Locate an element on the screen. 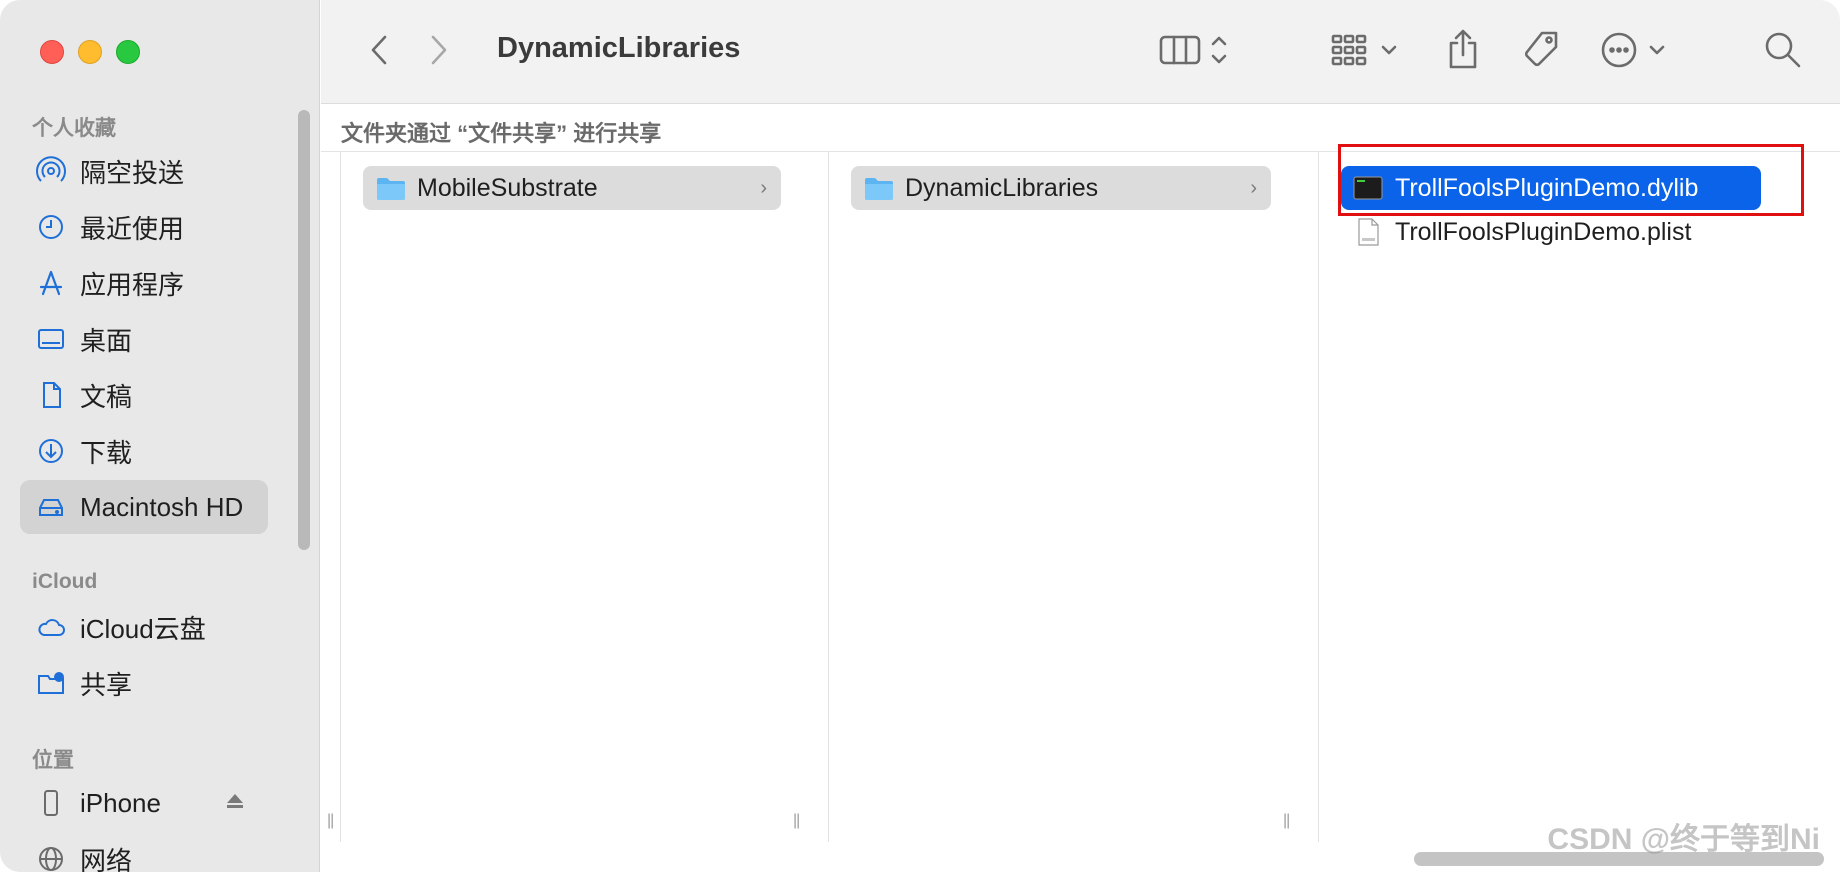  shared-folder-icon is located at coordinates (51, 683).